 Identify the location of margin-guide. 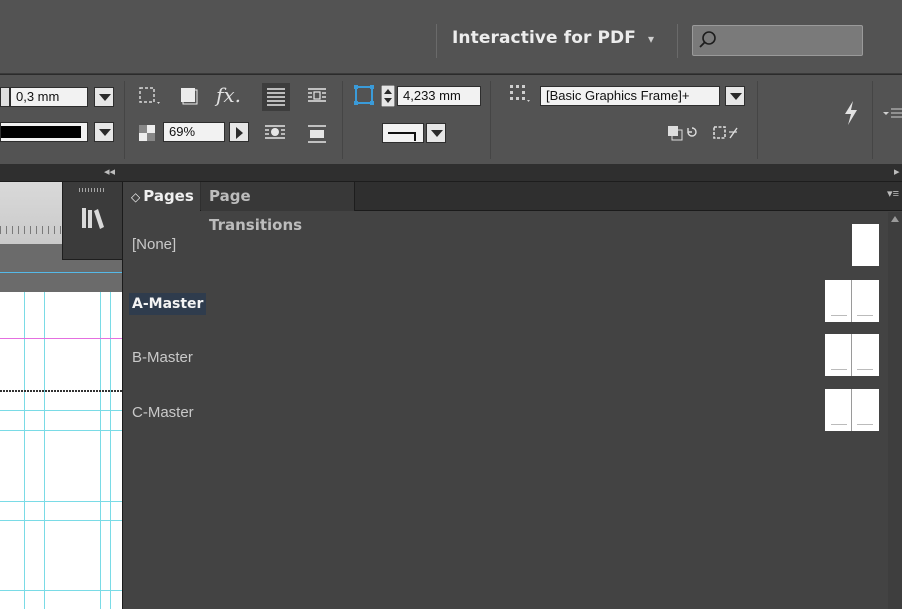
(61, 338).